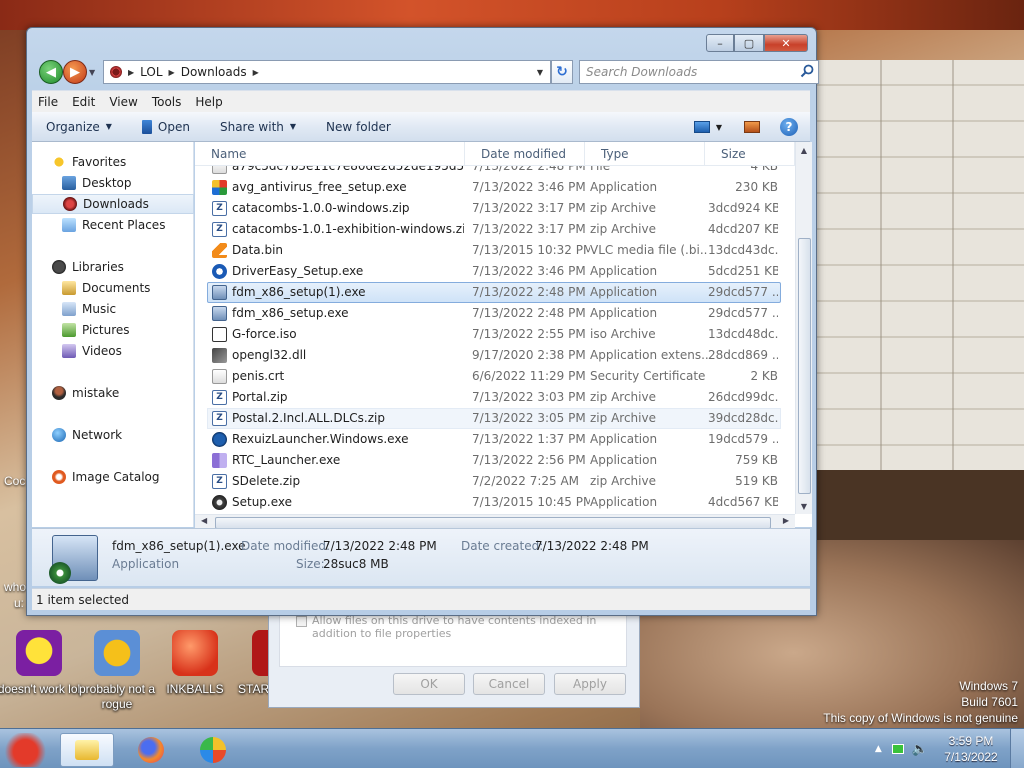  Describe the element at coordinates (529, 208) in the screenshot. I see `file-date-modified: 7/13/2022 3:17 PM` at that location.